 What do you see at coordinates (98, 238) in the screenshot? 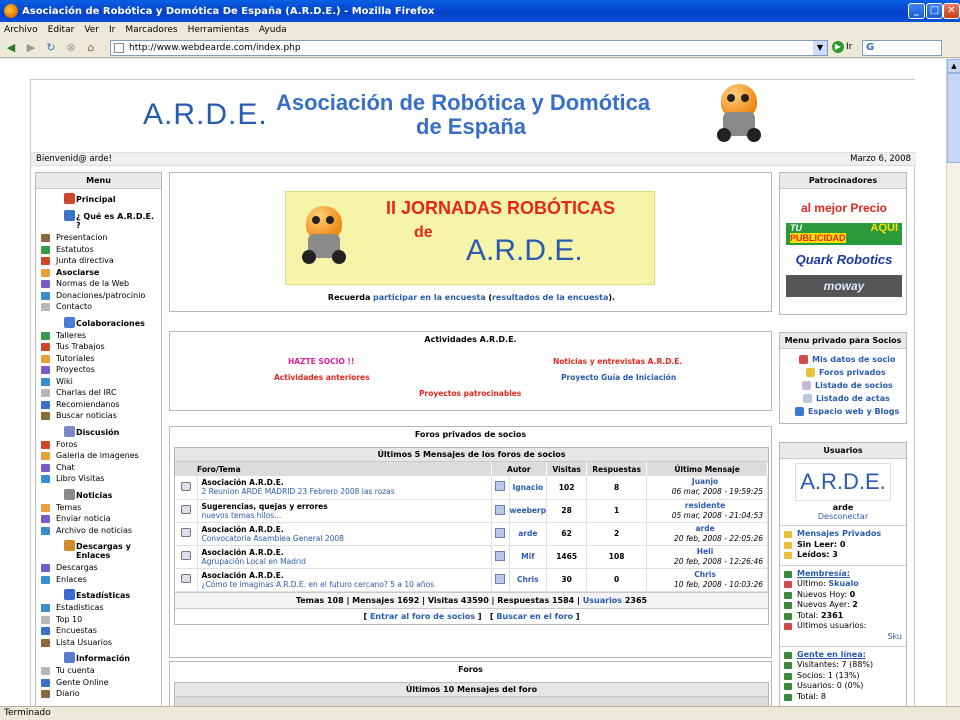
I see `menu-item-presentacion: Presentacion` at bounding box center [98, 238].